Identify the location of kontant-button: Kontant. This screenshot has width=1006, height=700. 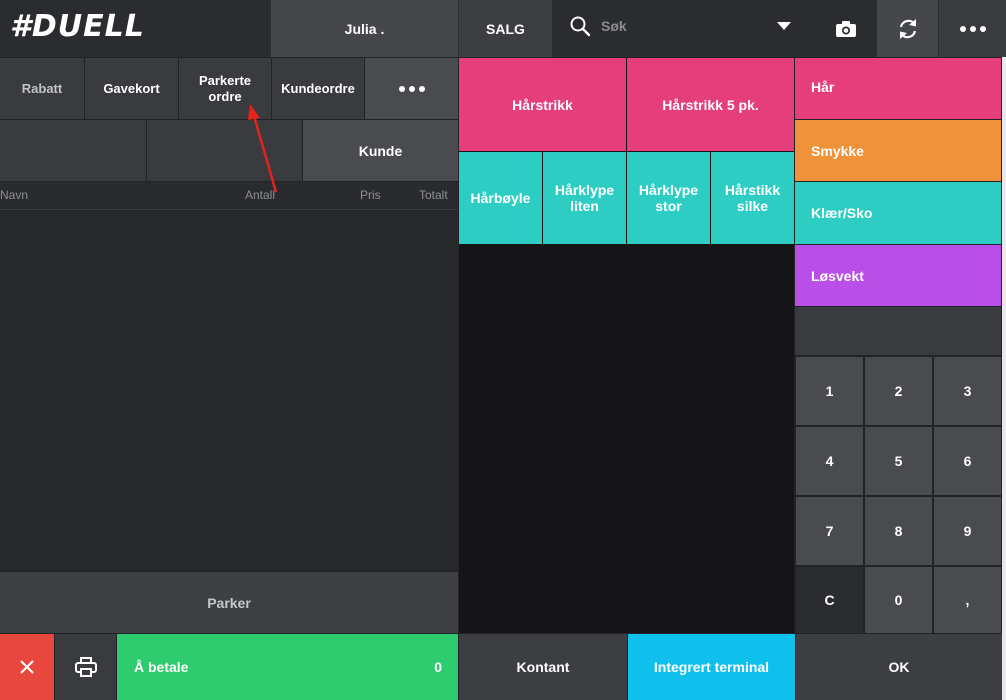
(543, 667).